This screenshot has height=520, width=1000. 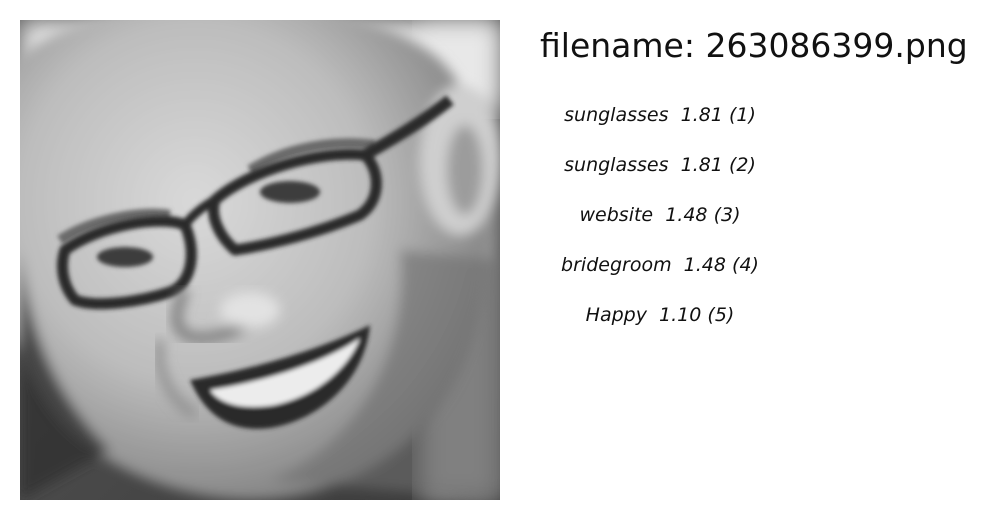 What do you see at coordinates (745, 265) in the screenshot?
I see `tag-rank: (4)` at bounding box center [745, 265].